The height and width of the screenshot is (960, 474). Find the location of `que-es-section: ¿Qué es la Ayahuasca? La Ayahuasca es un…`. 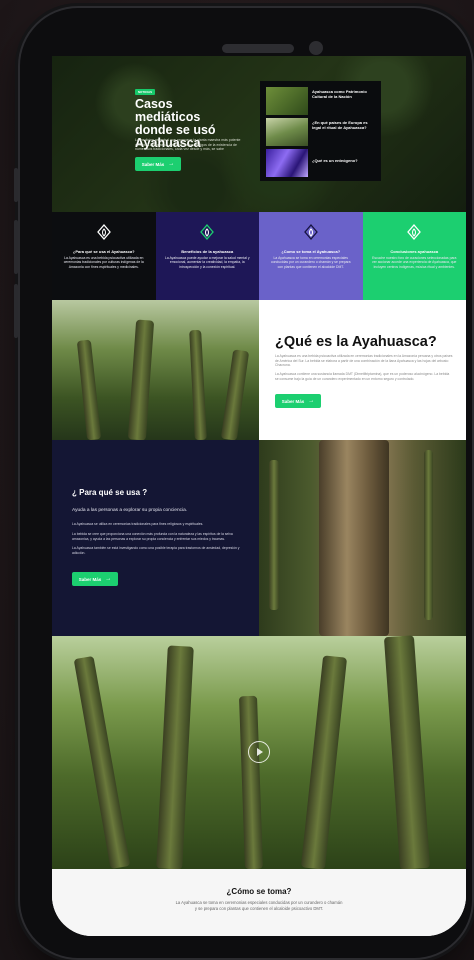

que-es-section: ¿Qué es la Ayahuasca? La Ayahuasca es un… is located at coordinates (362, 370).